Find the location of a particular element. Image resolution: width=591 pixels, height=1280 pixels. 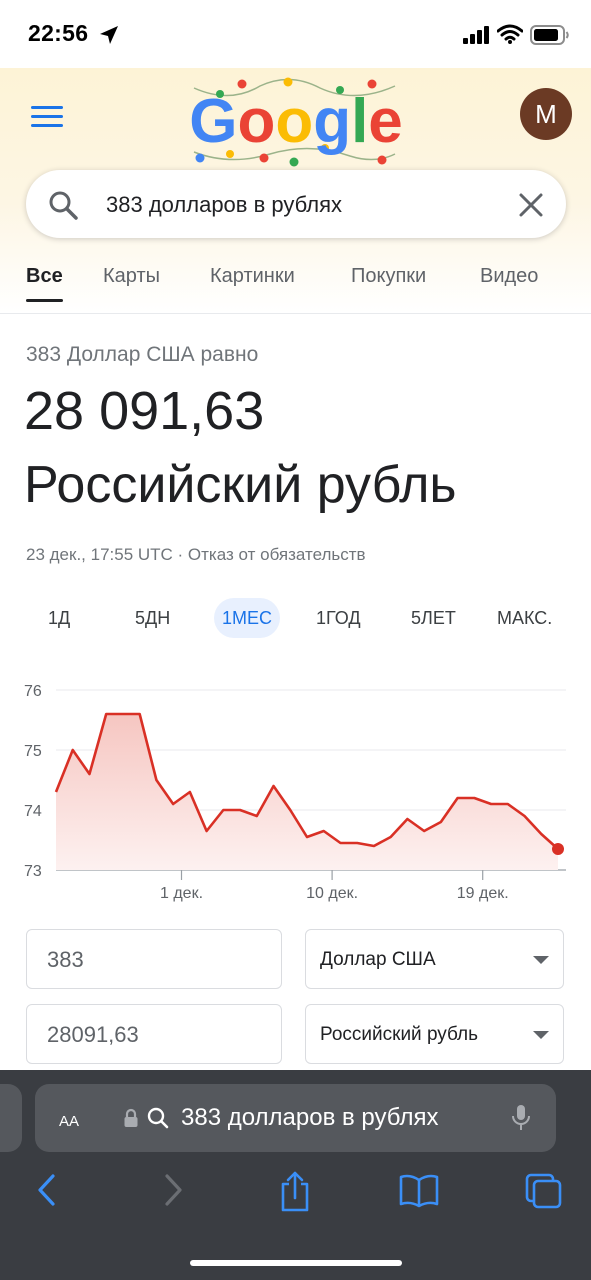

from-currency-select: Доллар США is located at coordinates (434, 959).